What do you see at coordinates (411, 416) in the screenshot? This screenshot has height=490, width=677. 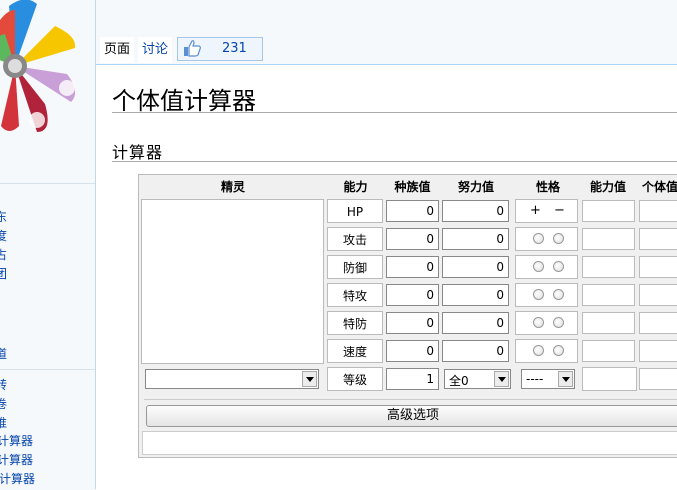 I see `advanced-options-button: 高级选项` at bounding box center [411, 416].